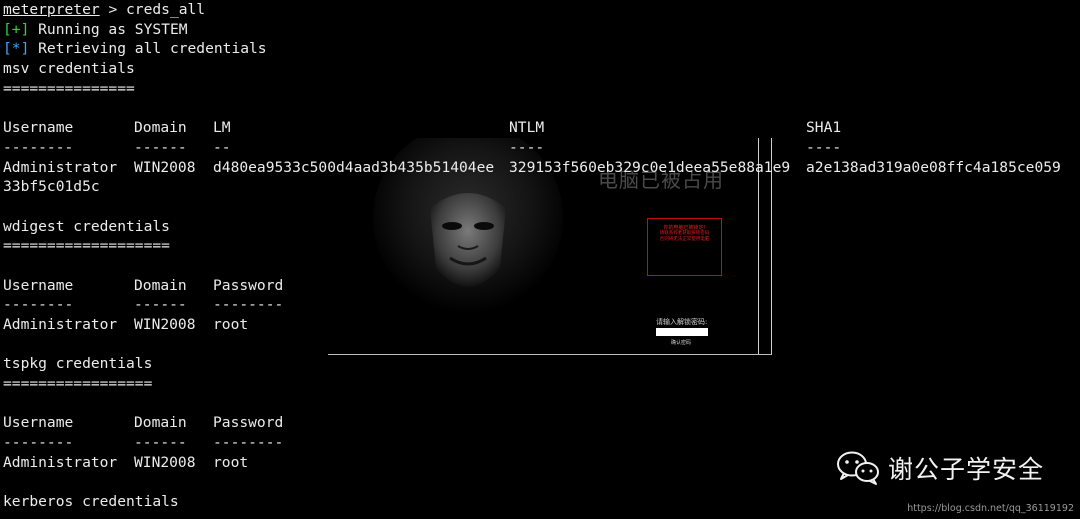 The width and height of the screenshot is (1080, 519). I want to click on wechat-watermark: 谢公子学安全, so click(940, 468).